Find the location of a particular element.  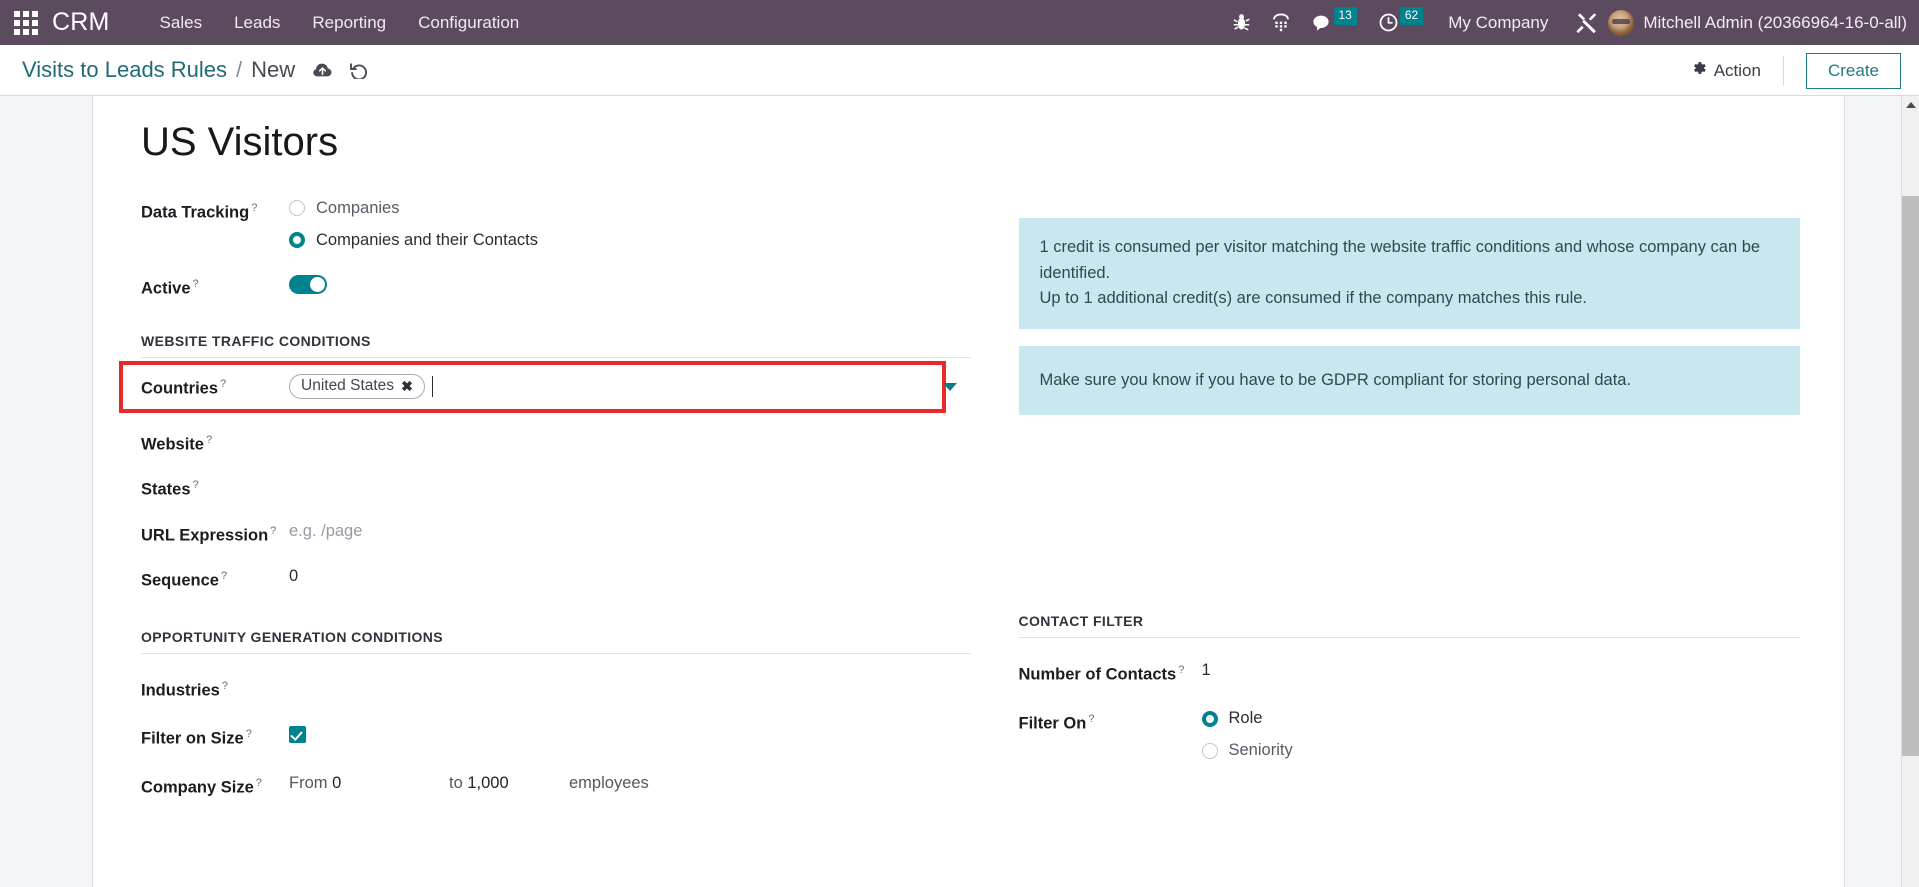

radio-companies-and-contacts-input is located at coordinates (297, 240).